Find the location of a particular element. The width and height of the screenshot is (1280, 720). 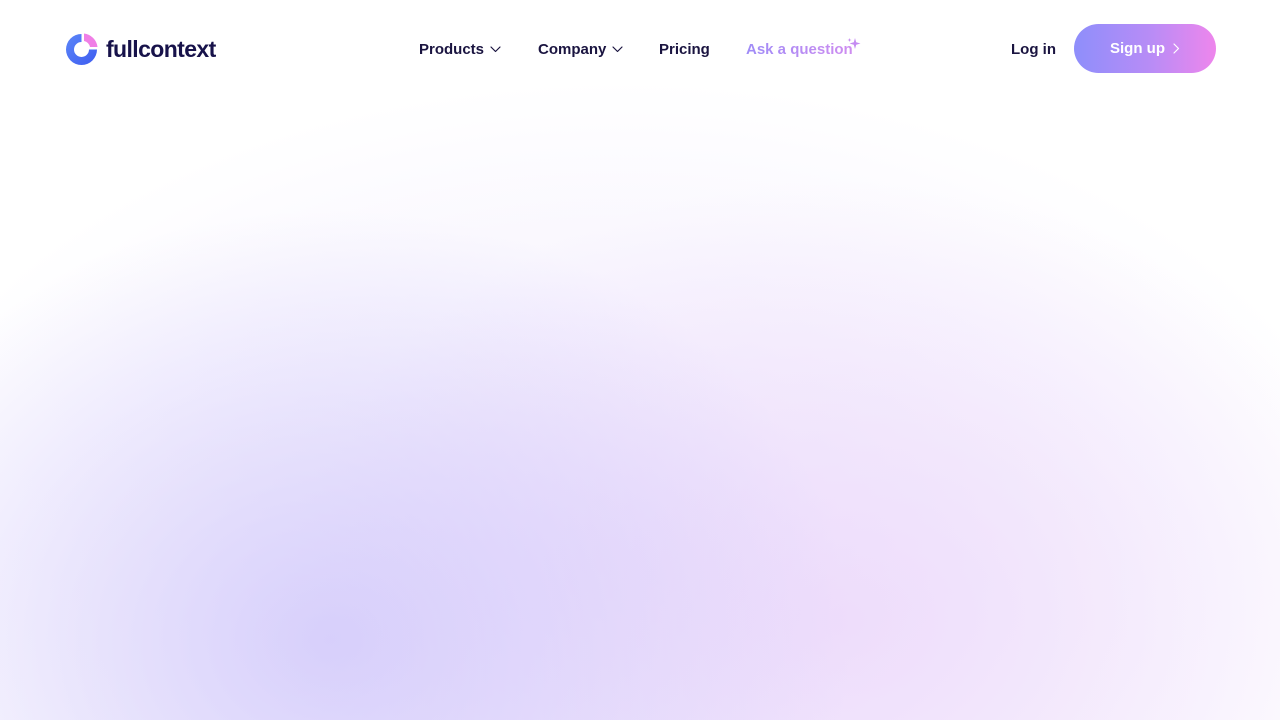

nav-pricing-link: Pricing is located at coordinates (684, 49).